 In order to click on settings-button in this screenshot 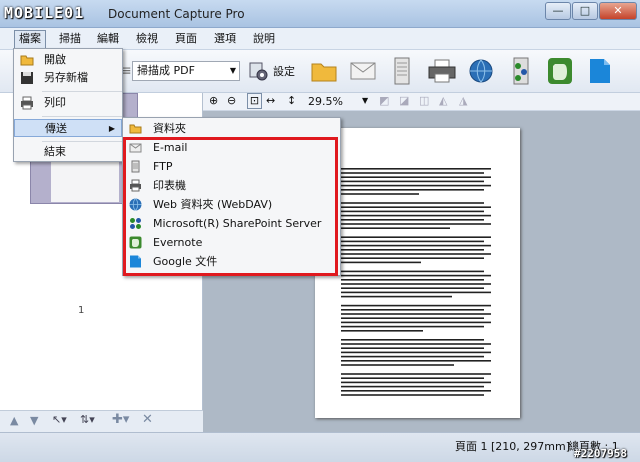, I will do `click(259, 71)`.